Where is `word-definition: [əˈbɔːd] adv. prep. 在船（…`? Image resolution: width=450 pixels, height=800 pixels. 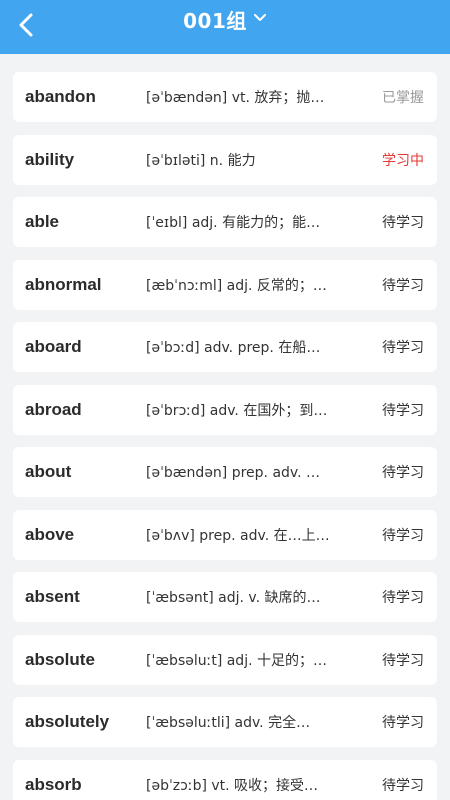
word-definition: [əˈbɔːd] adv. prep. 在船（… is located at coordinates (239, 348).